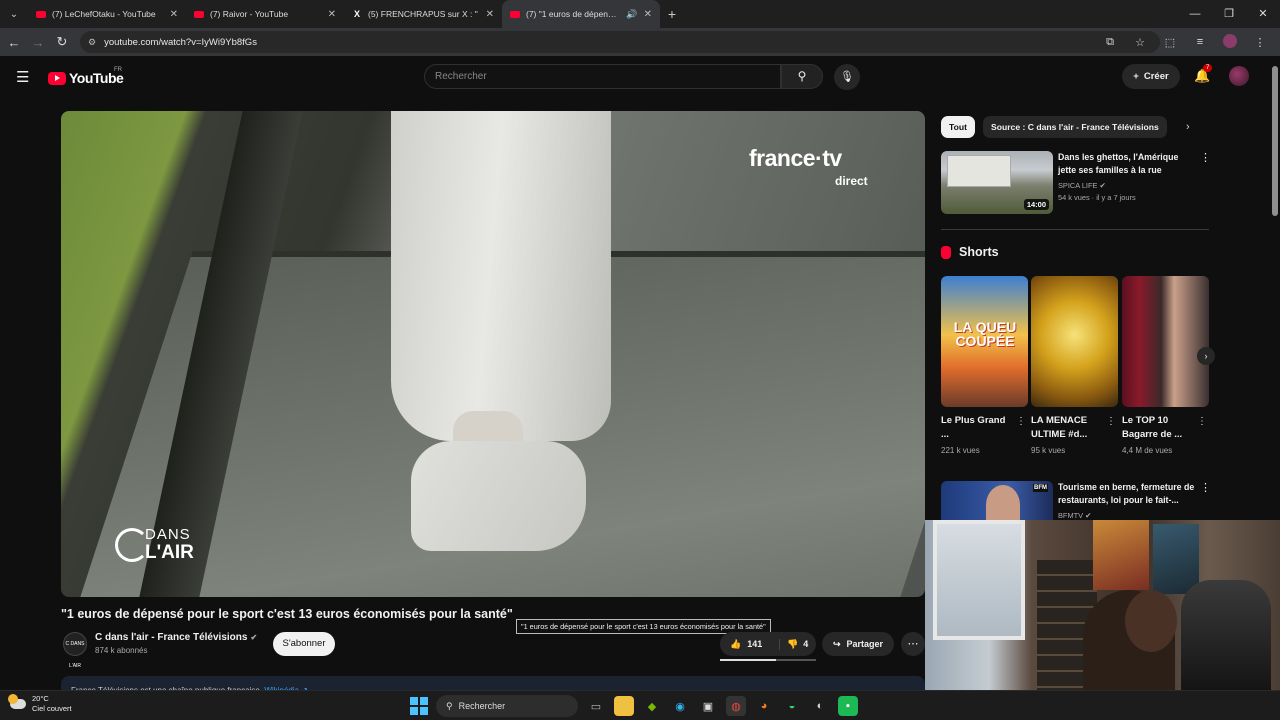  What do you see at coordinates (14, 42) in the screenshot?
I see `back-icon: ←` at bounding box center [14, 42].